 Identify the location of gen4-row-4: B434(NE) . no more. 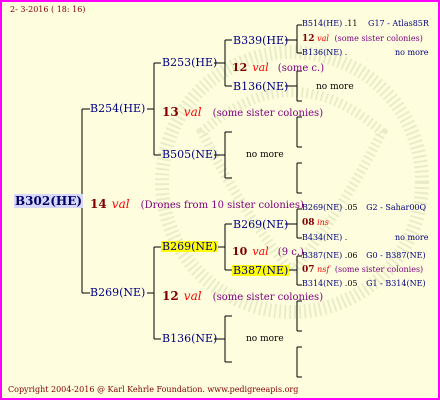
(365, 237).